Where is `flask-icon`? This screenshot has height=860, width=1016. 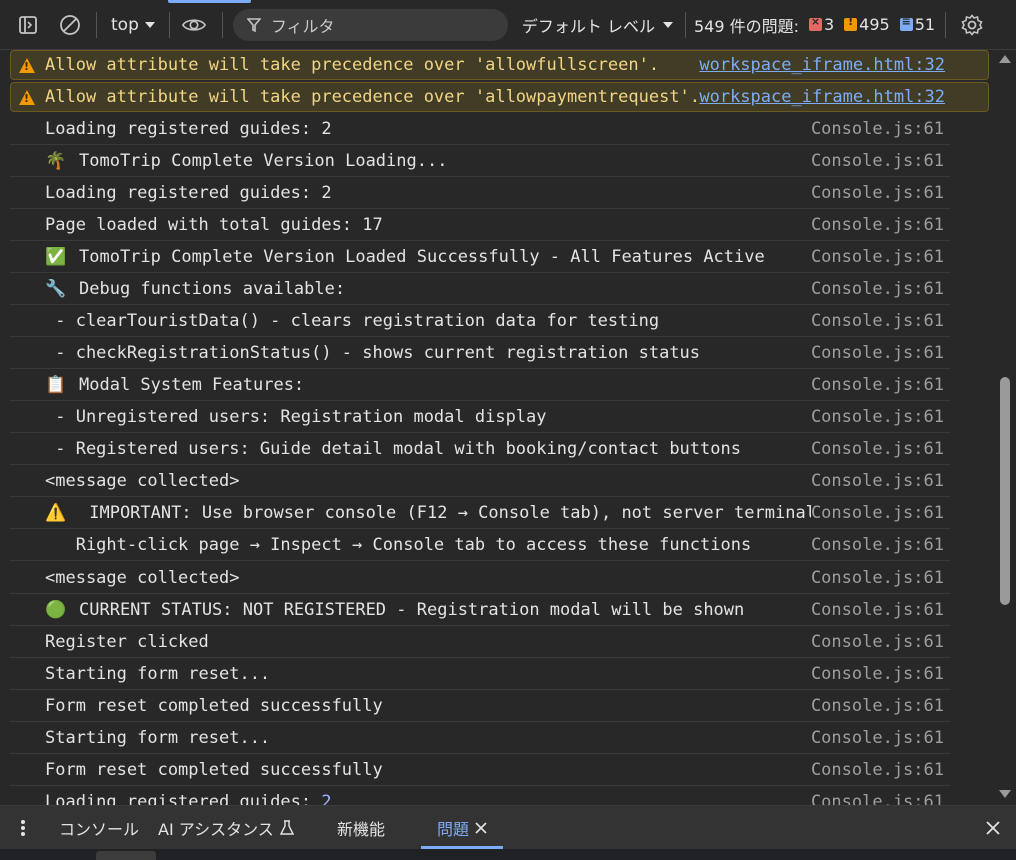 flask-icon is located at coordinates (286, 827).